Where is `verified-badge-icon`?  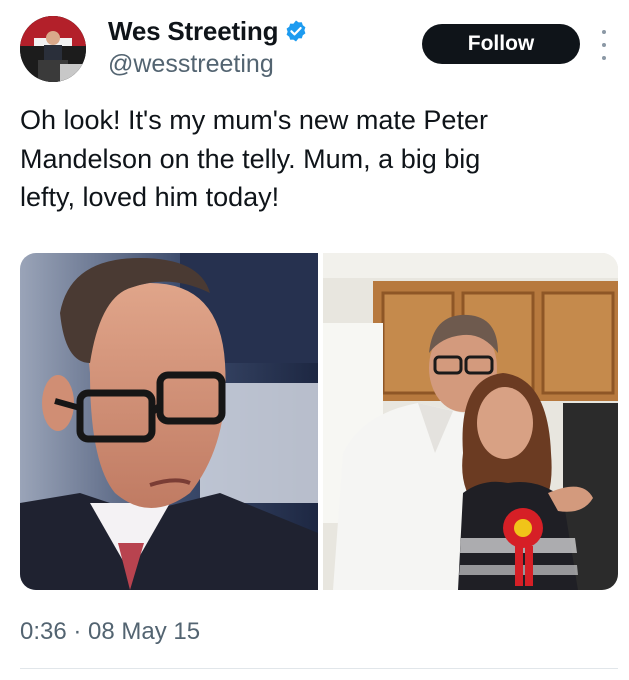
verified-badge-icon is located at coordinates (296, 31).